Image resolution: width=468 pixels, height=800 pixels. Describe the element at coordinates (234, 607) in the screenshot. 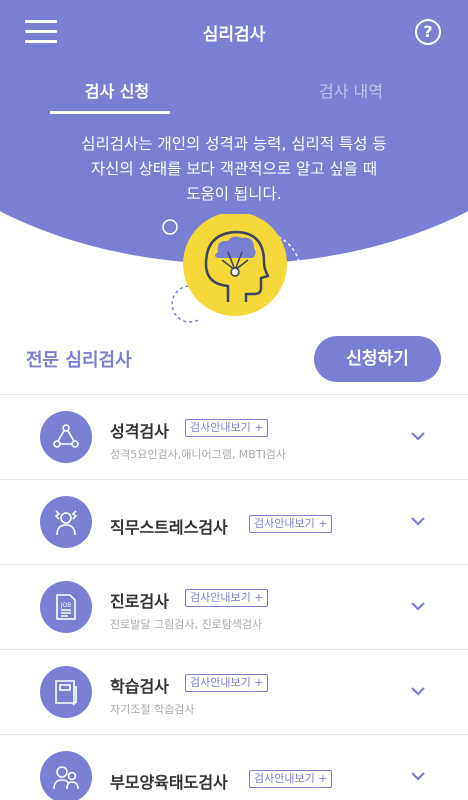

I see `list-item-career: JOB 진로검사 검사안내보기 + 진로발달 그림검사, 진로탐색검사` at that location.